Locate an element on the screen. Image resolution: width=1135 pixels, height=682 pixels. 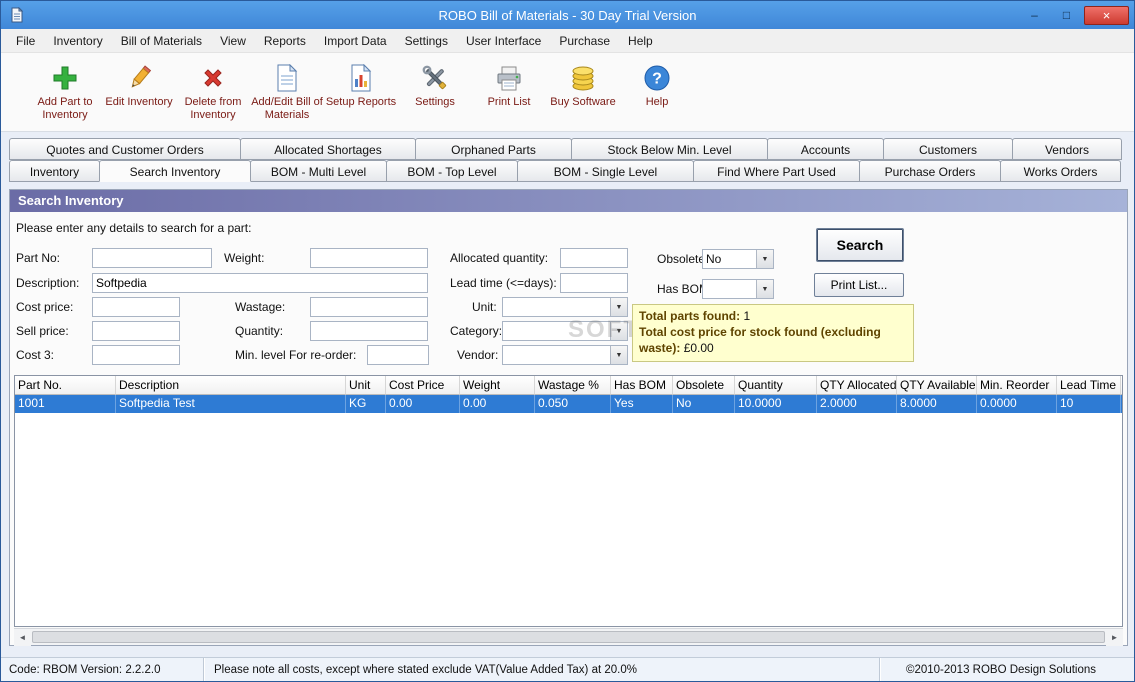
lead-time-input is located at coordinates (594, 283).